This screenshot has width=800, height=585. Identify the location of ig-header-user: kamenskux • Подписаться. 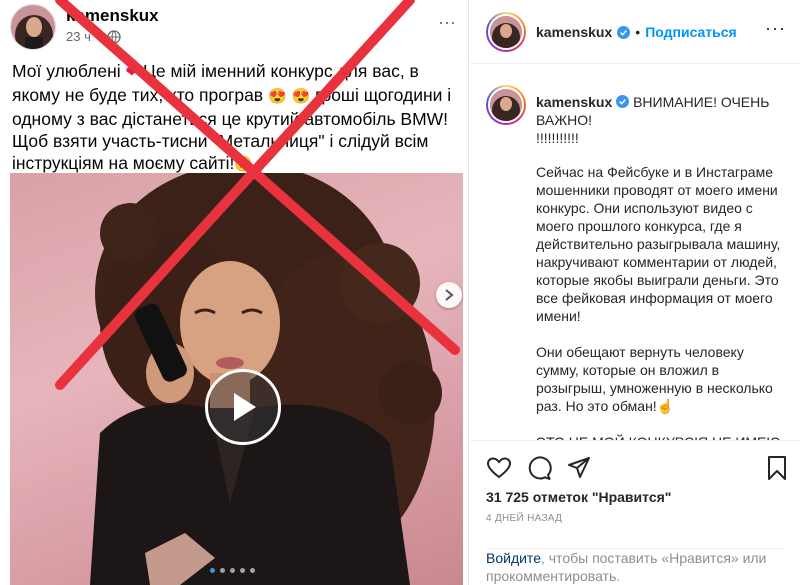
(636, 32).